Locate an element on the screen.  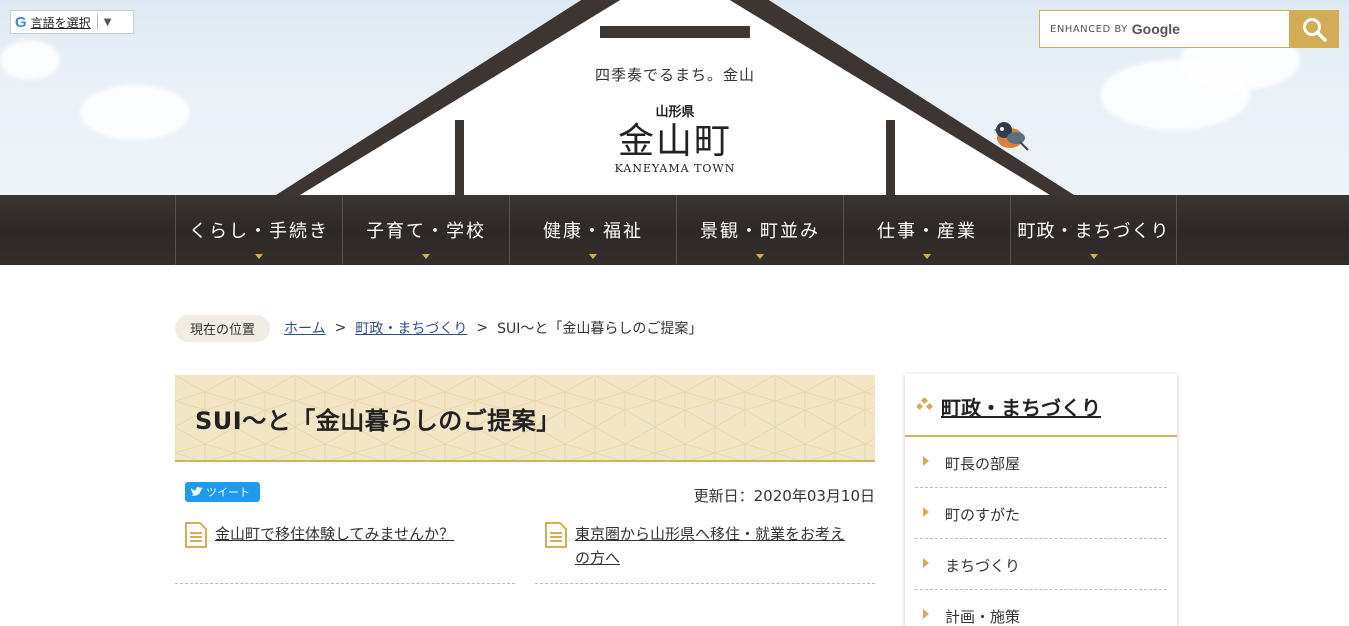
search-icon is located at coordinates (1315, 30).